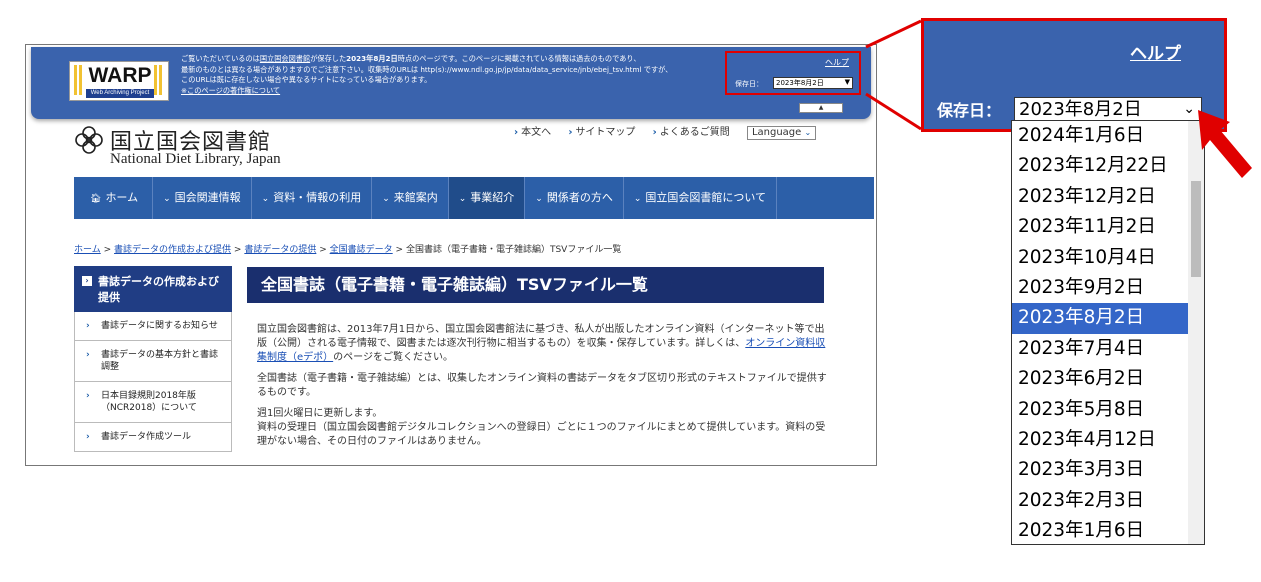 This screenshot has height=582, width=1261. What do you see at coordinates (96, 199) in the screenshot?
I see `home-icon: 🏠︎` at bounding box center [96, 199].